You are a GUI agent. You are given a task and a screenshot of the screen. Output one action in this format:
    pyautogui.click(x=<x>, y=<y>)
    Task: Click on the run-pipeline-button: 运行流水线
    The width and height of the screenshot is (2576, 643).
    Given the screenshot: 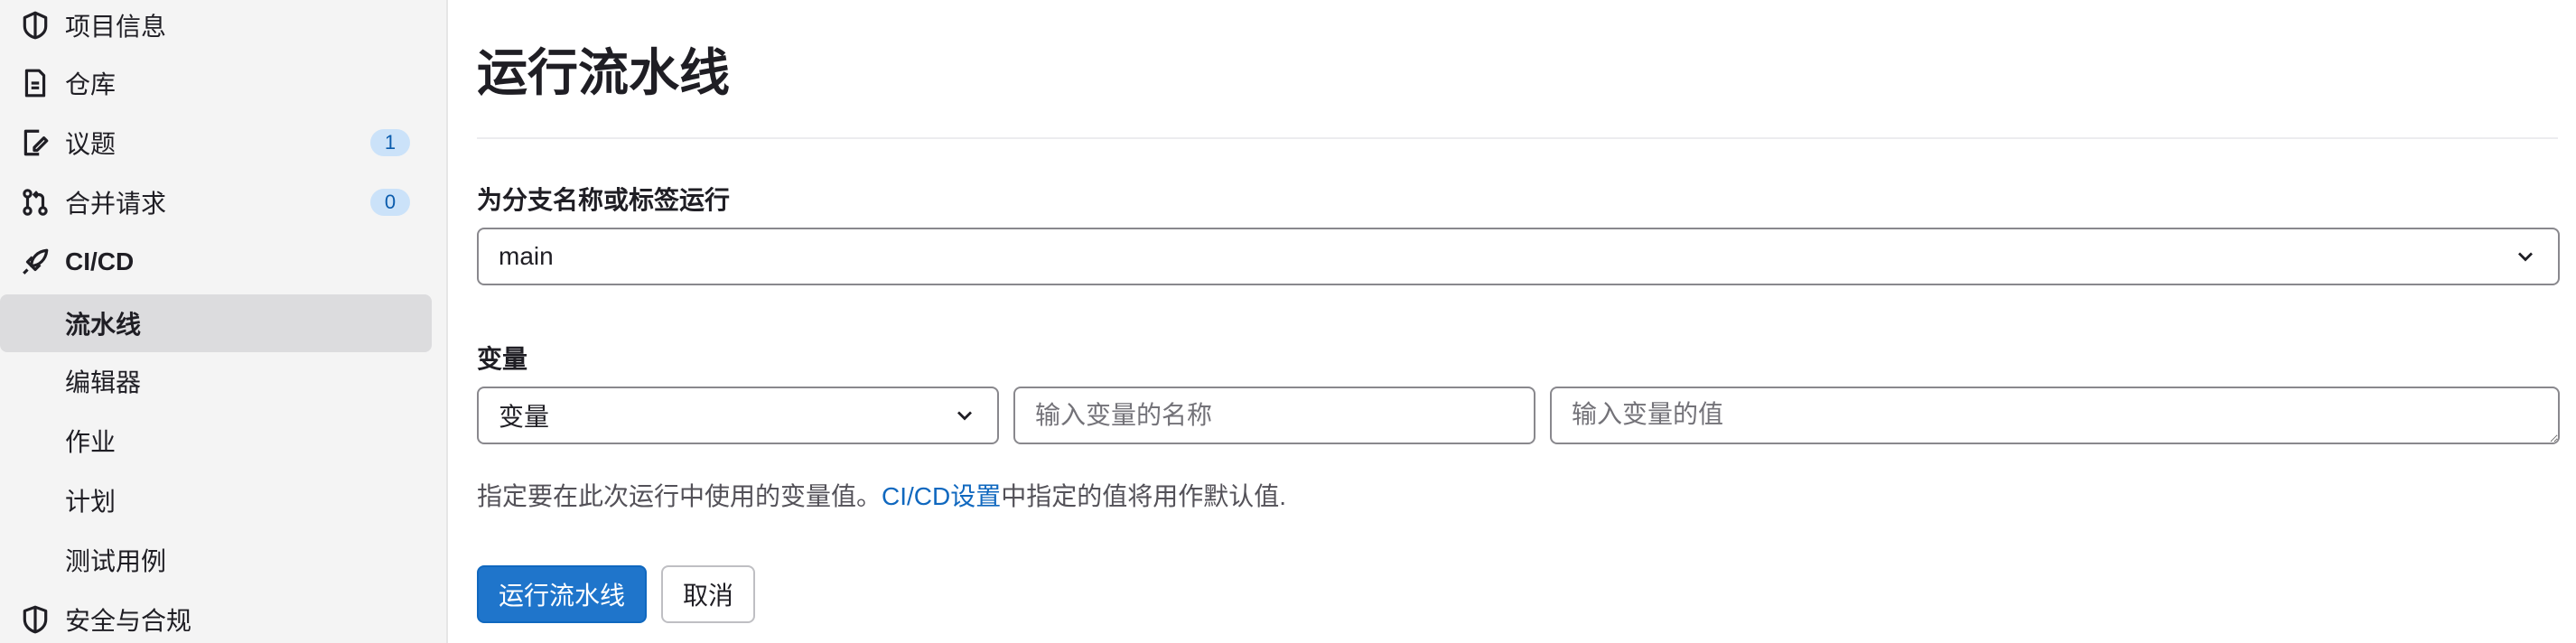 What is the action you would take?
    pyautogui.click(x=562, y=594)
    